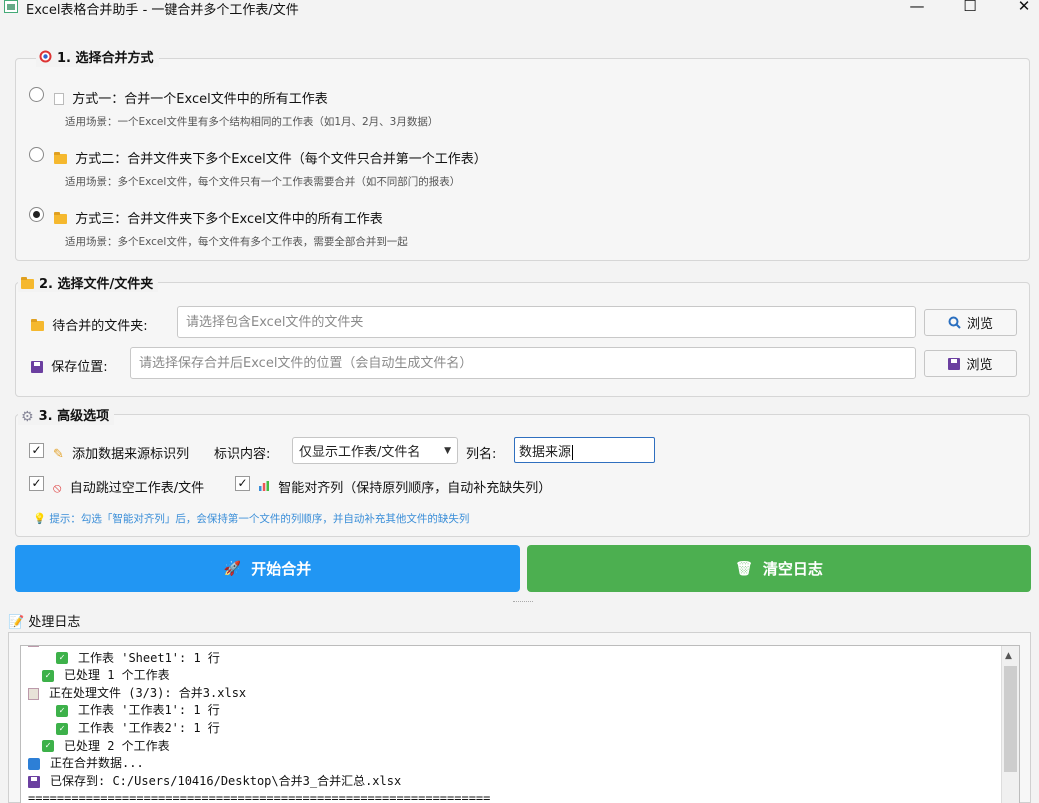 This screenshot has height=803, width=1039. Describe the element at coordinates (191, 97) in the screenshot. I see `mode1-label: 方式一：合并一个Excel文件中的所有工作表` at that location.